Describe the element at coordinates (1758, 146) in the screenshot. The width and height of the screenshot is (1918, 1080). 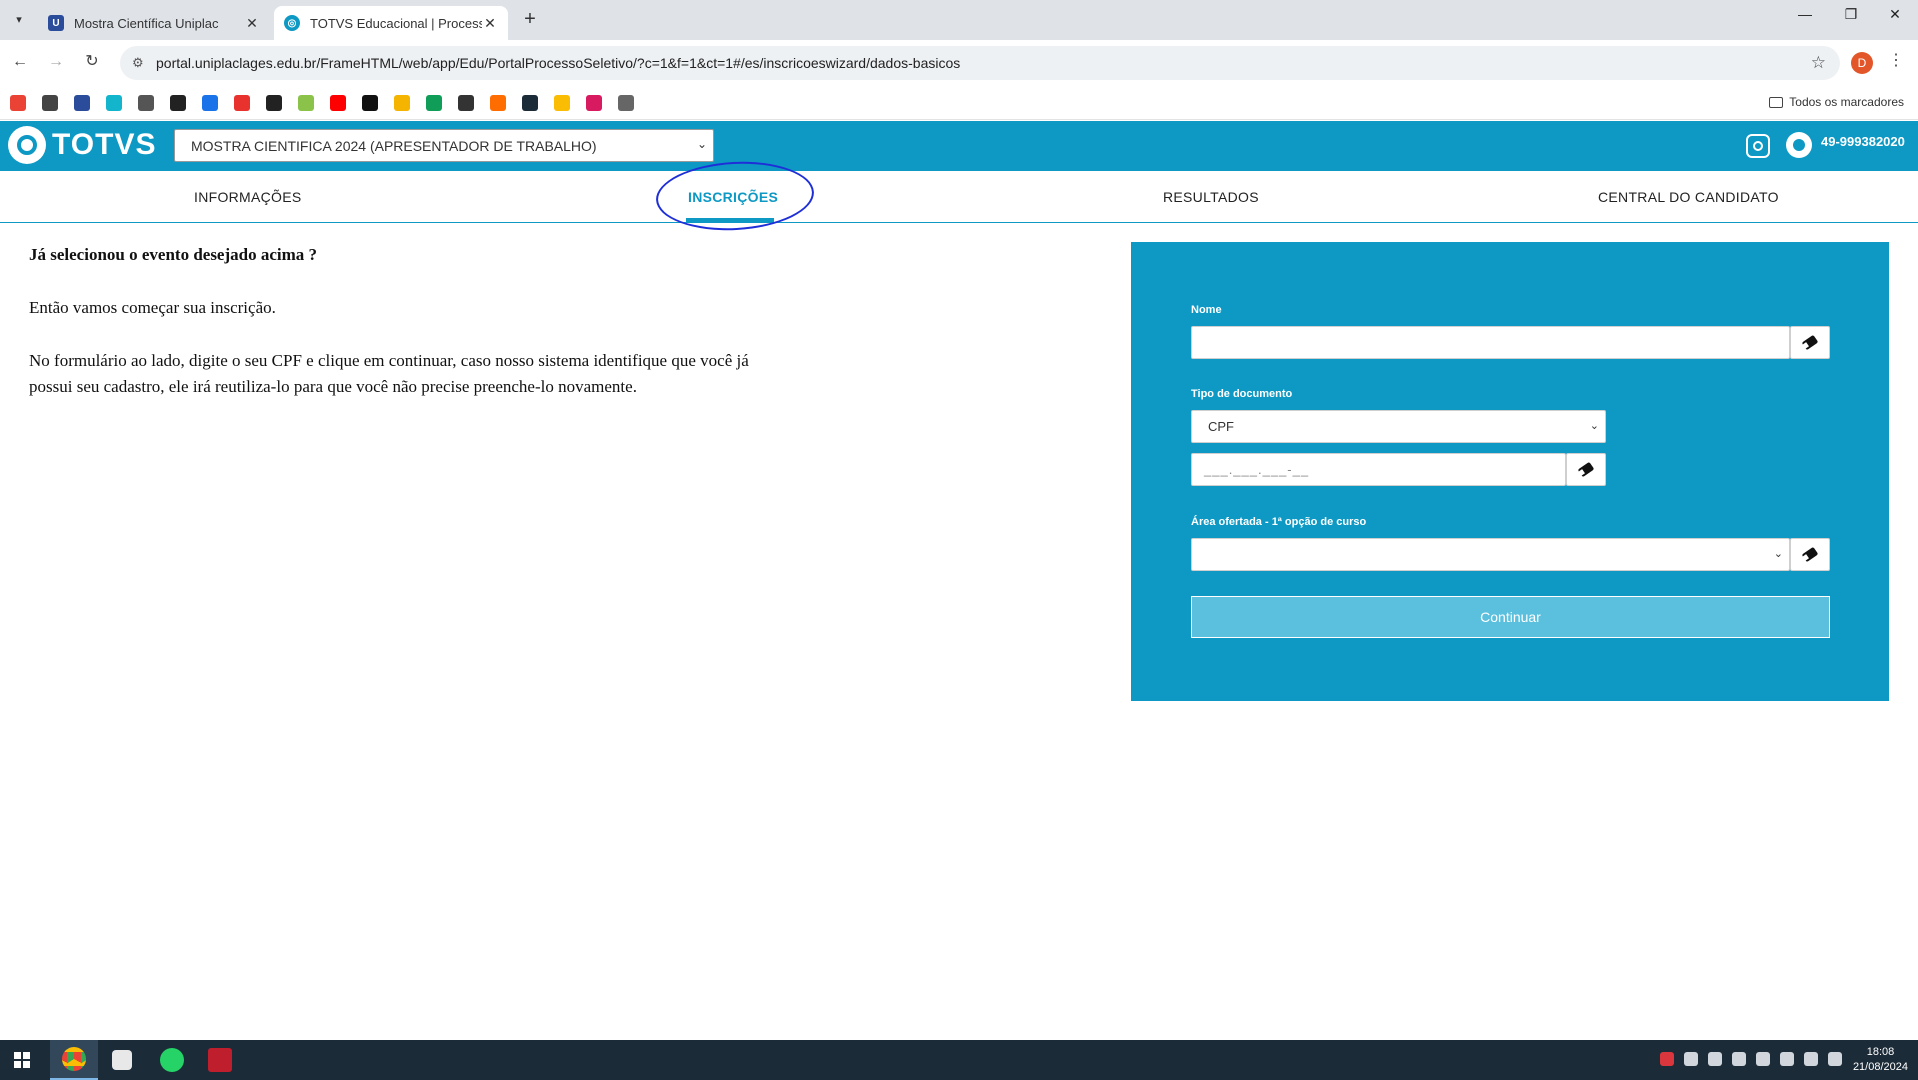
I see `instagram-icon` at that location.